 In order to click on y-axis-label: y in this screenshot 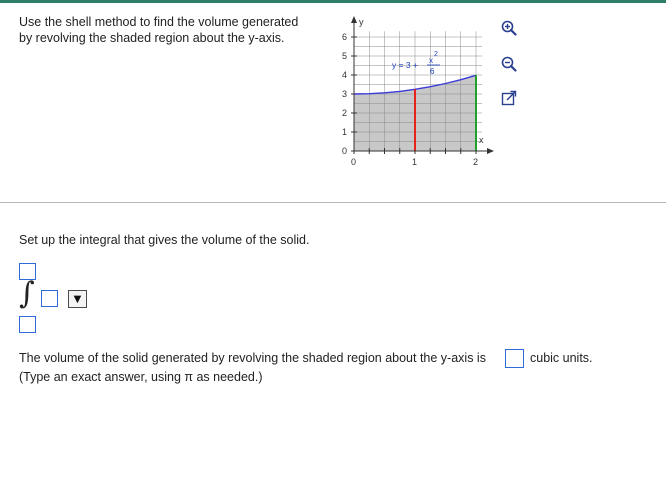, I will do `click(361, 22)`.